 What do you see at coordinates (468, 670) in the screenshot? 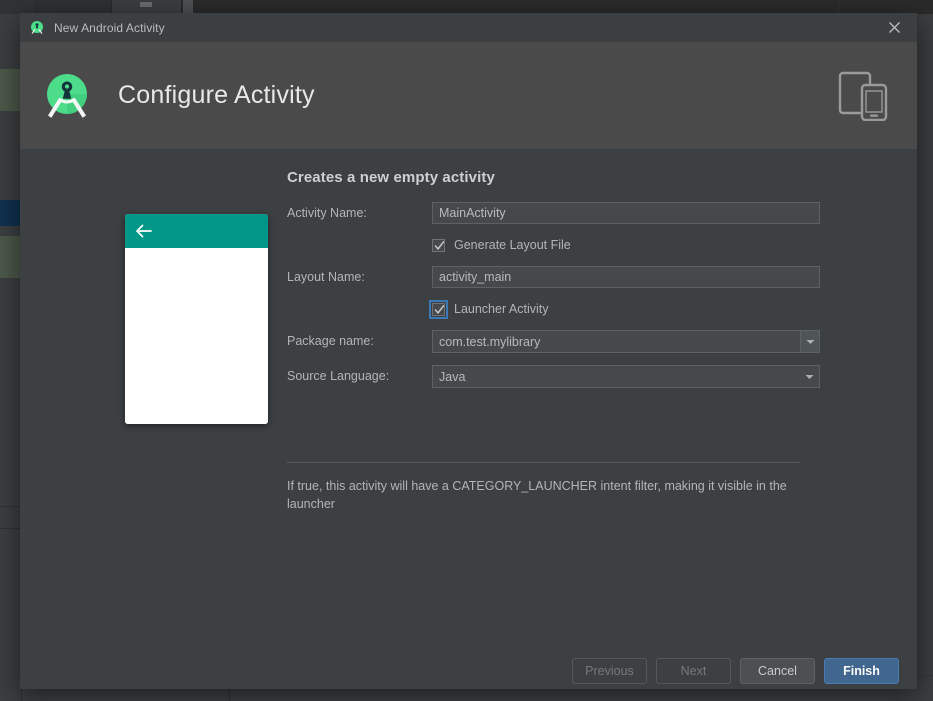
I see `dialog-footer: Previous Next Cancel Finish` at bounding box center [468, 670].